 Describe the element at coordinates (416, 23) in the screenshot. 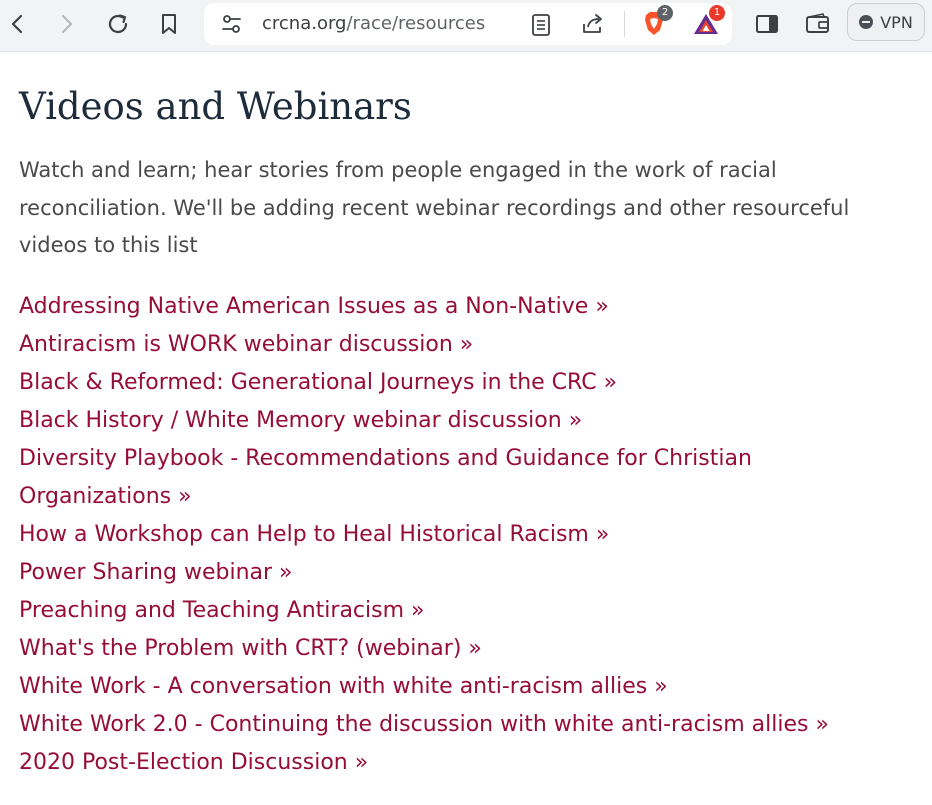

I see `url-path: /race/resources` at that location.